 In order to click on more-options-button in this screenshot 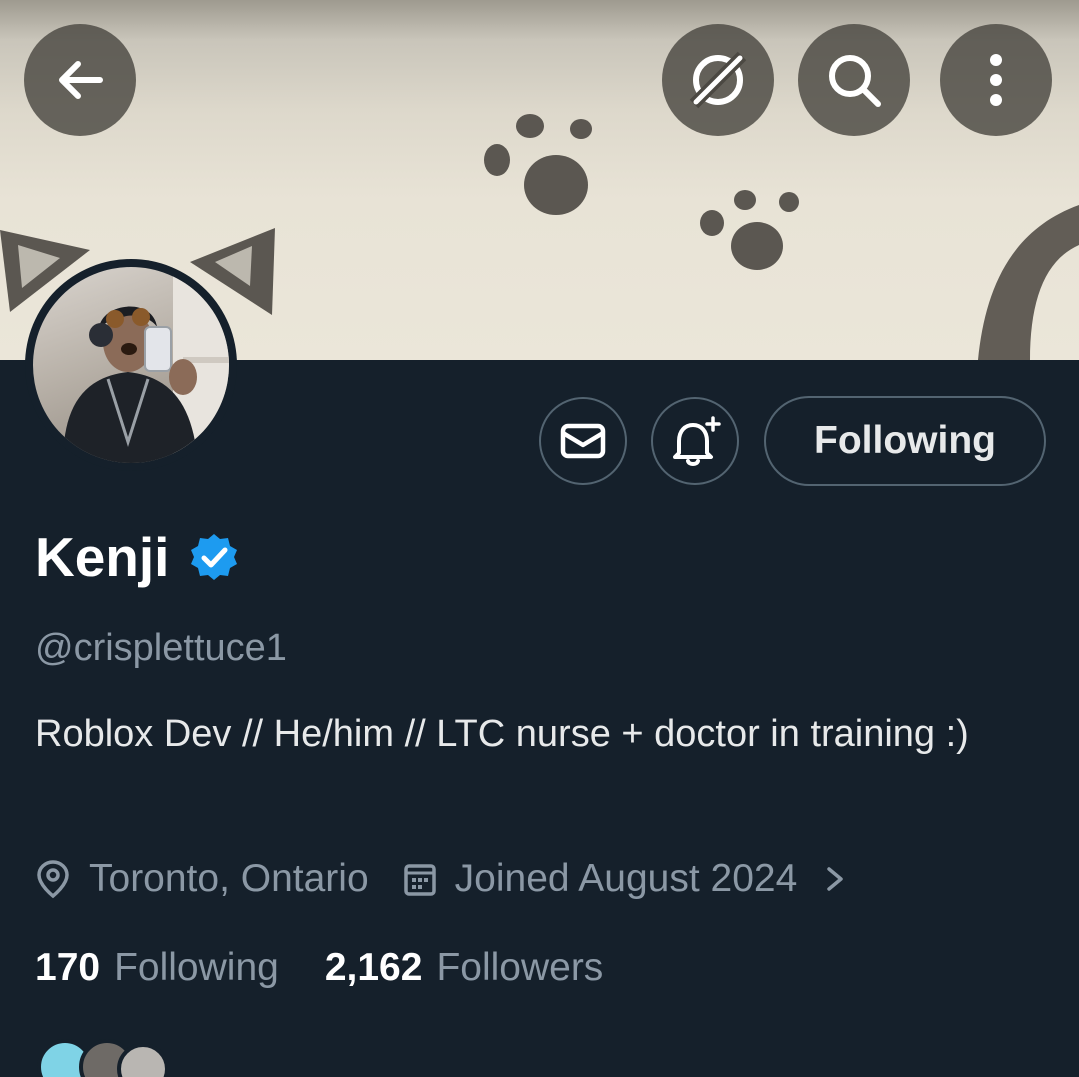, I will do `click(996, 80)`.